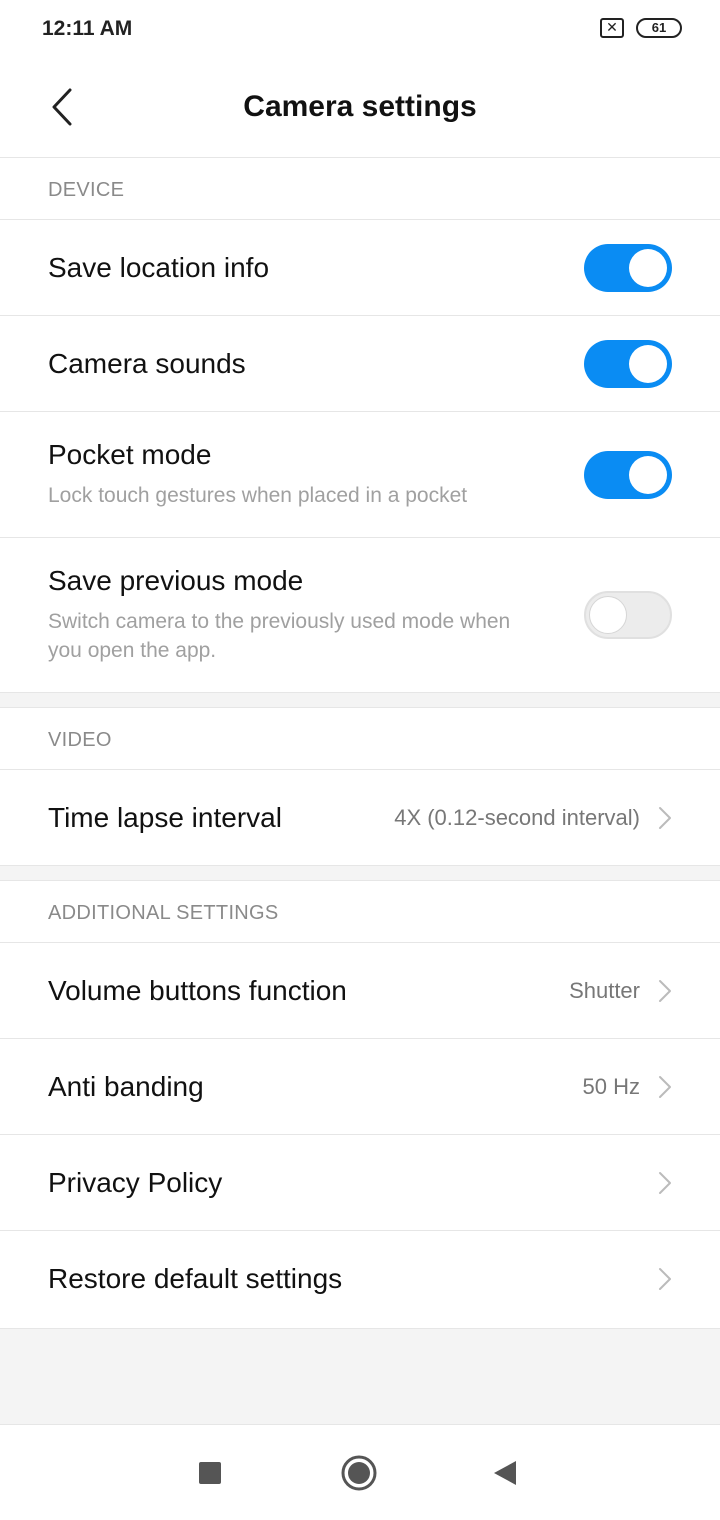 The width and height of the screenshot is (720, 1520). I want to click on row-text: Save location info, so click(158, 268).